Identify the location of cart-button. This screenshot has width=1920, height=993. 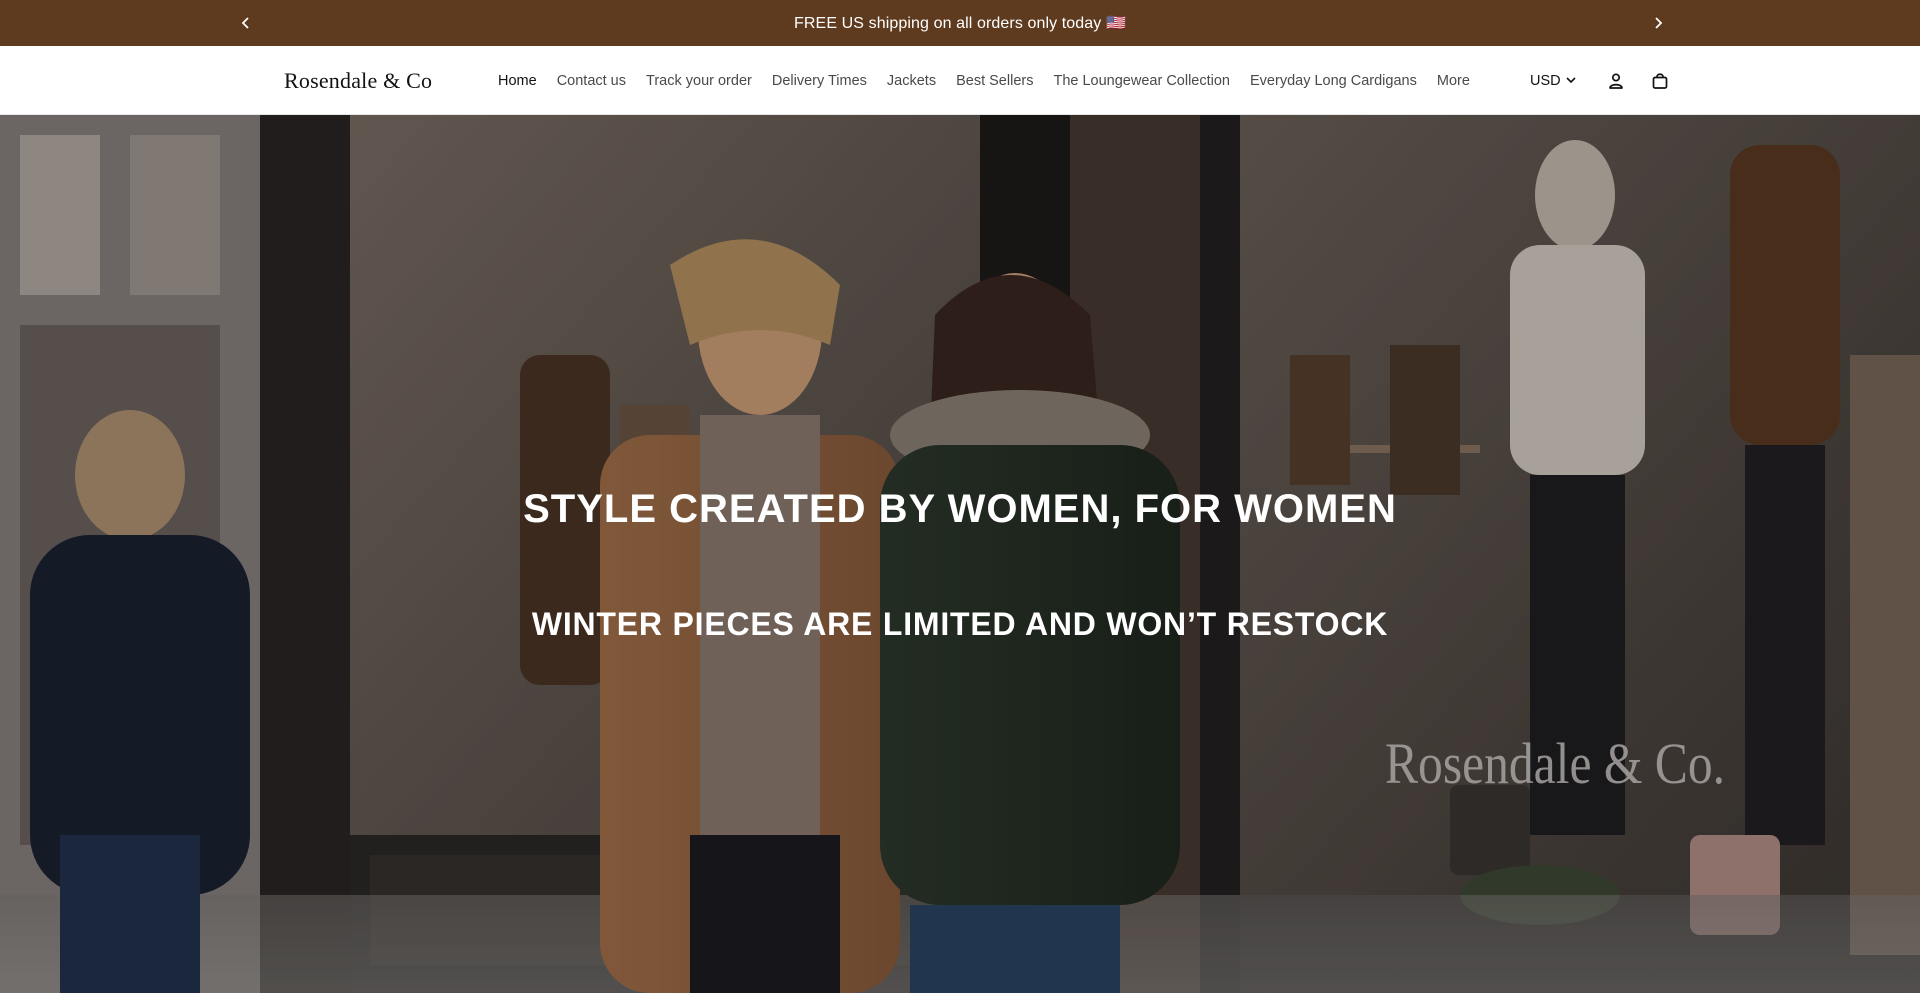
(1660, 81).